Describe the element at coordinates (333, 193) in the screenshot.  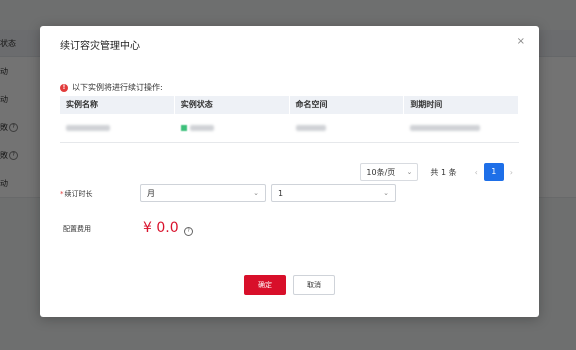
I see `duration-count-select: 1 ⌄` at that location.